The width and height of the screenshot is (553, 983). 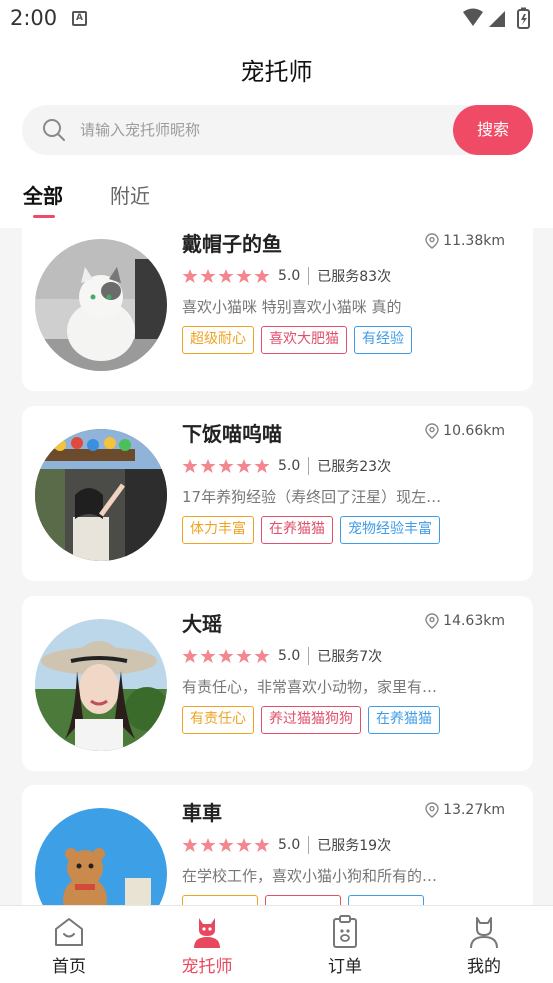 I want to click on tag: 养过猫猫狗狗, so click(x=311, y=720).